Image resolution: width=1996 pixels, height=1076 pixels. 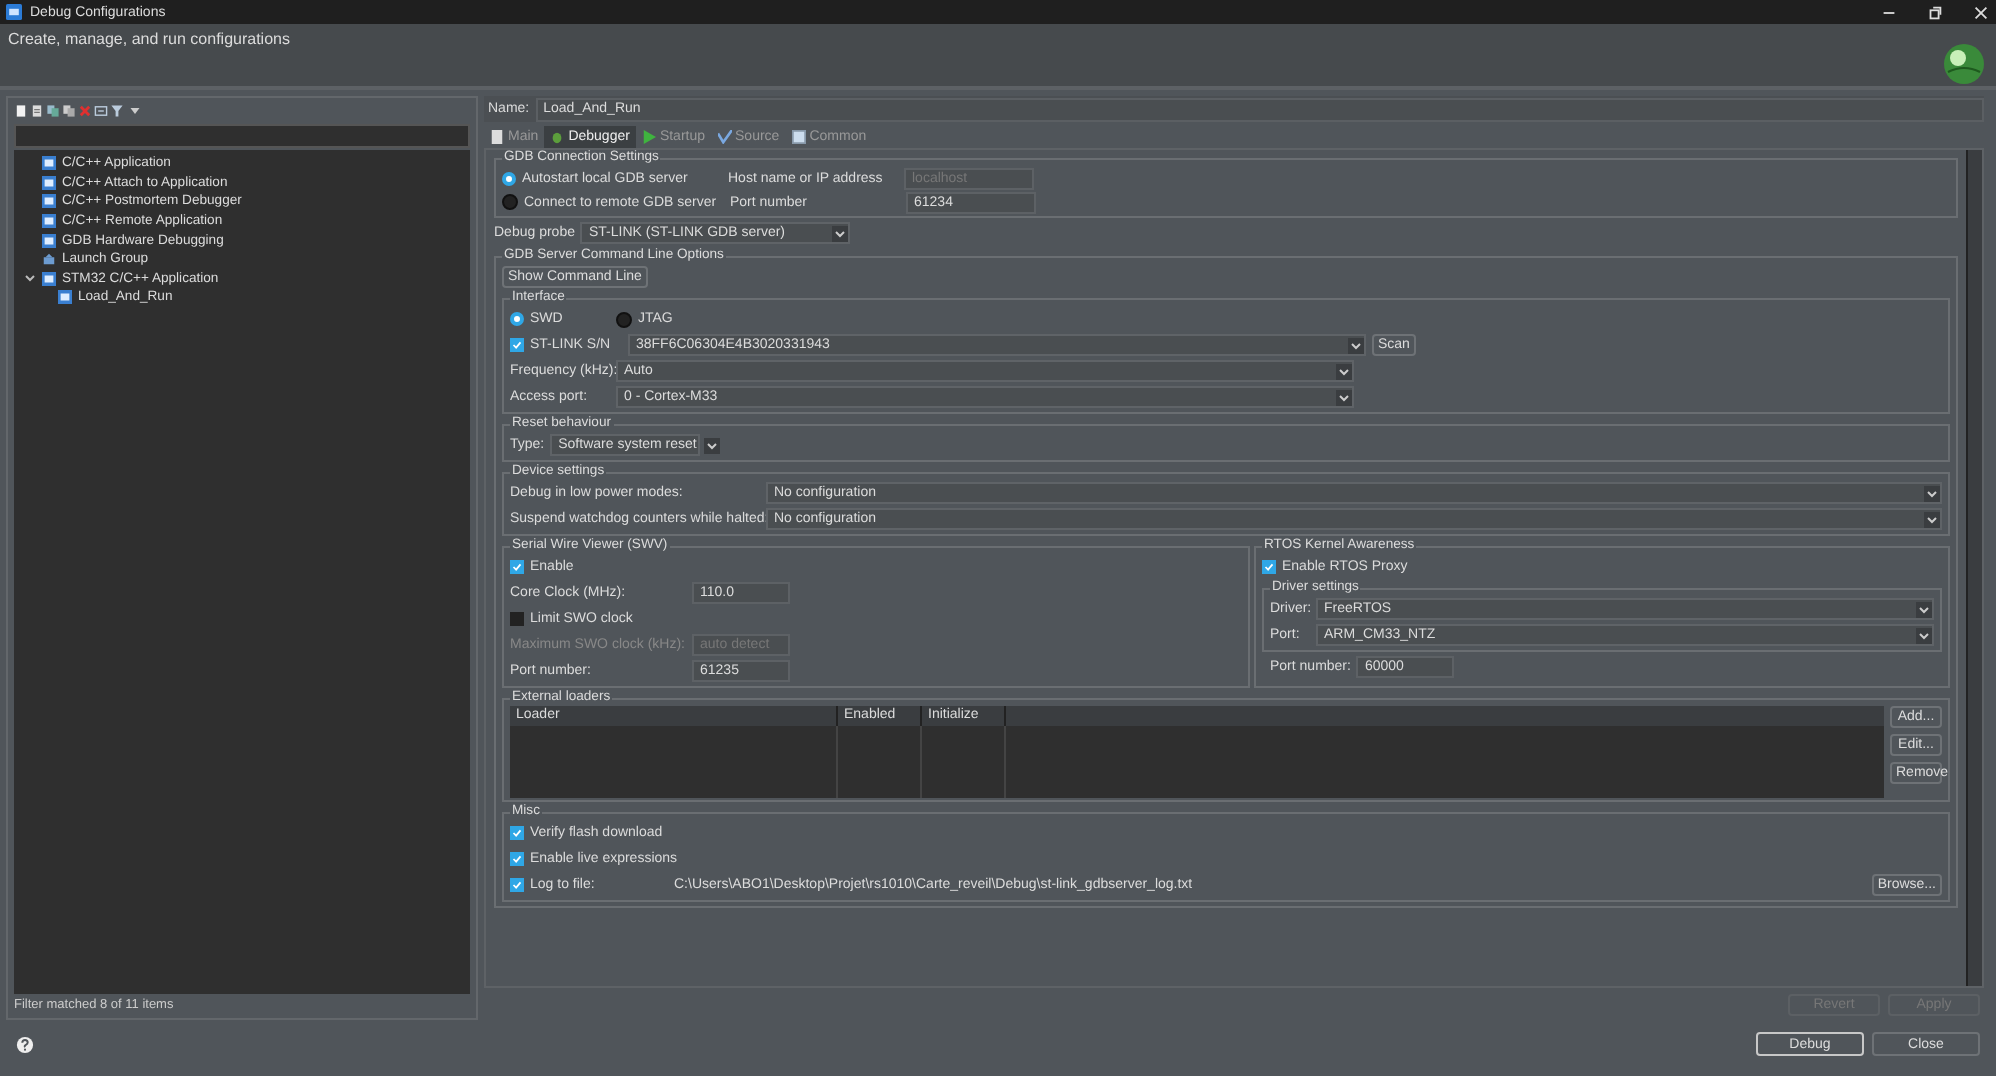 I want to click on header-title: Create, manage, and run configurations, so click(x=150, y=39).